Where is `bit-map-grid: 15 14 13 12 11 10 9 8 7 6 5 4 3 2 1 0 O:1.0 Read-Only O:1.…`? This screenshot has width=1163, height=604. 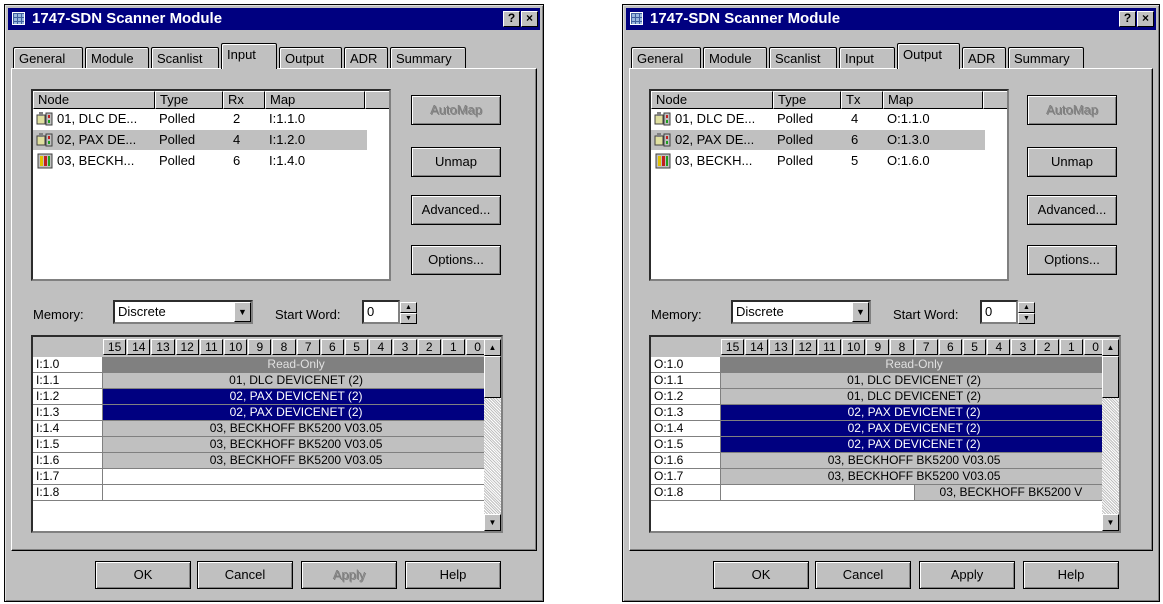
bit-map-grid: 15 14 13 12 11 10 9 8 7 6 5 4 3 2 1 0 O:1.0 Read-Only O:1.… is located at coordinates (885, 434).